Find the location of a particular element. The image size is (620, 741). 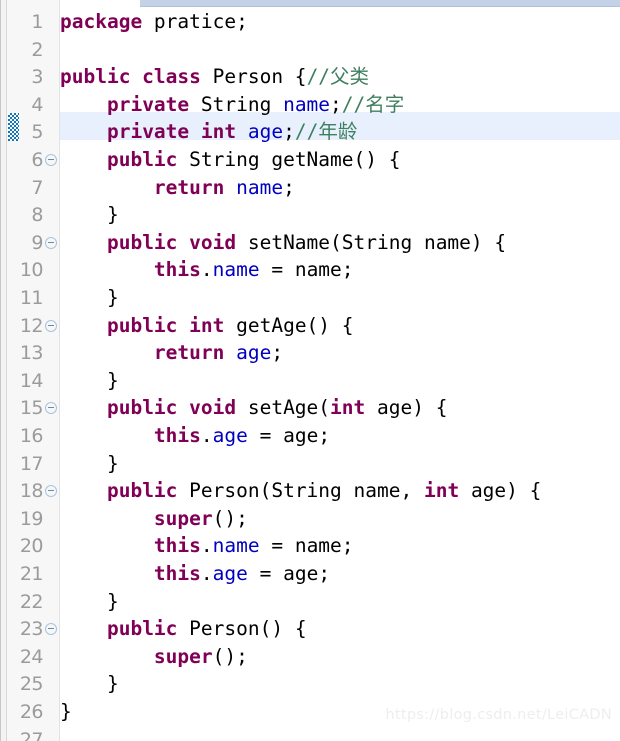

code-text: private String name;//名字 is located at coordinates (232, 105).